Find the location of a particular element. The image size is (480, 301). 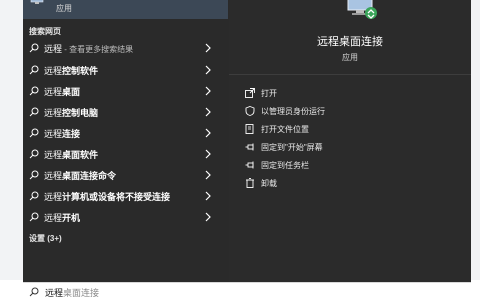

file-location-icon is located at coordinates (249, 129).